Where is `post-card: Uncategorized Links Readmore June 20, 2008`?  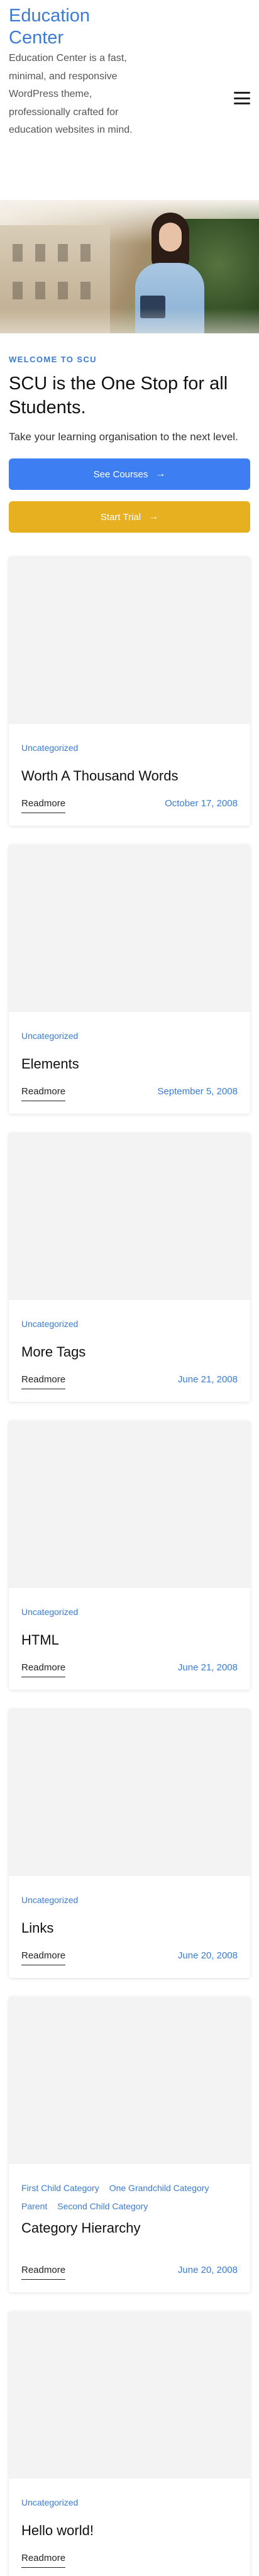
post-card: Uncategorized Links Readmore June 20, 2008 is located at coordinates (129, 1843).